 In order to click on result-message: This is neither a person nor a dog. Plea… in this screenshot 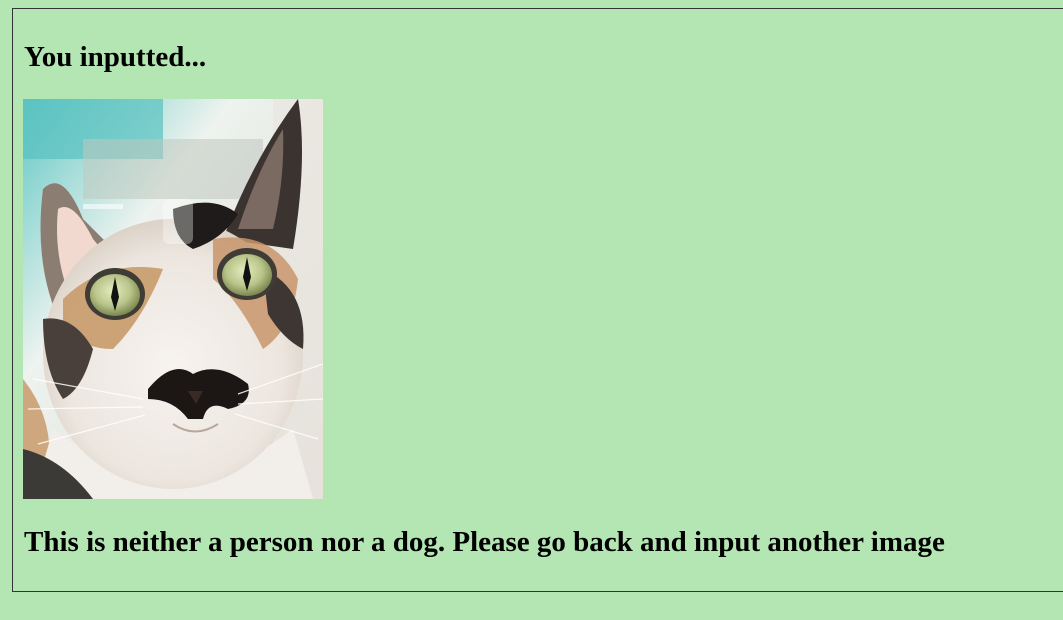, I will do `click(484, 542)`.